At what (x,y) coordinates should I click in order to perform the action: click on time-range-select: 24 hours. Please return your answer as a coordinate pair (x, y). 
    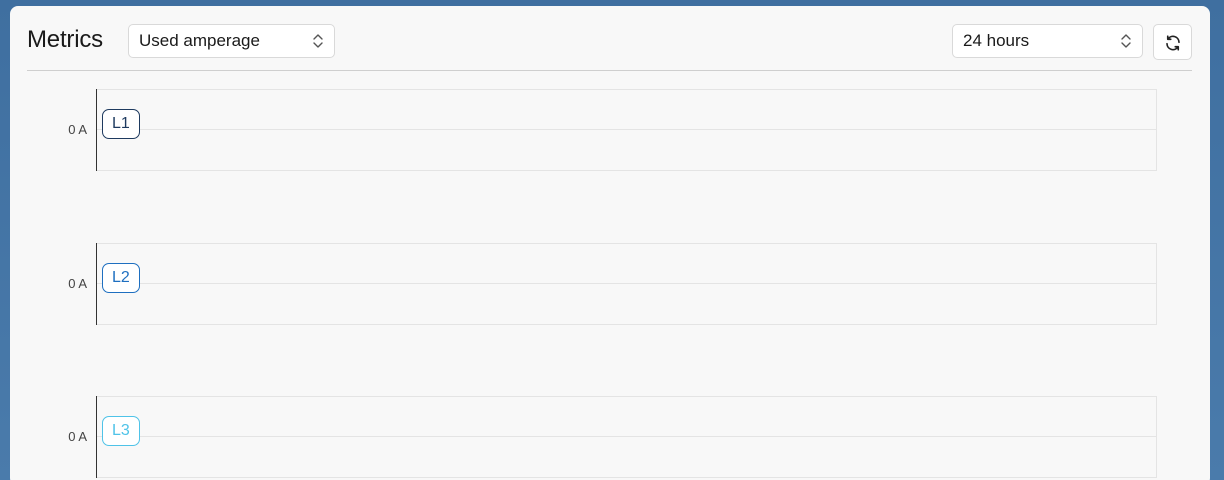
    Looking at the image, I should click on (1047, 41).